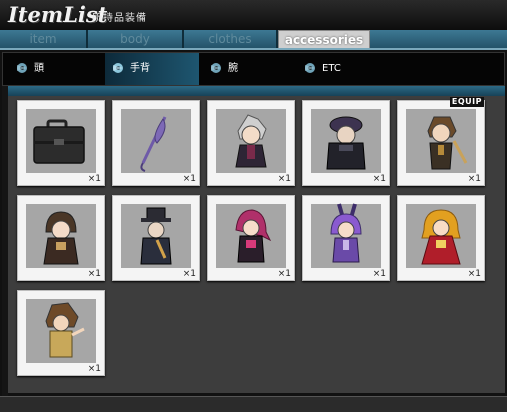 Image resolution: width=507 pixels, height=412 pixels. What do you see at coordinates (250, 69) in the screenshot?
I see `subtab-arm: 腕` at bounding box center [250, 69].